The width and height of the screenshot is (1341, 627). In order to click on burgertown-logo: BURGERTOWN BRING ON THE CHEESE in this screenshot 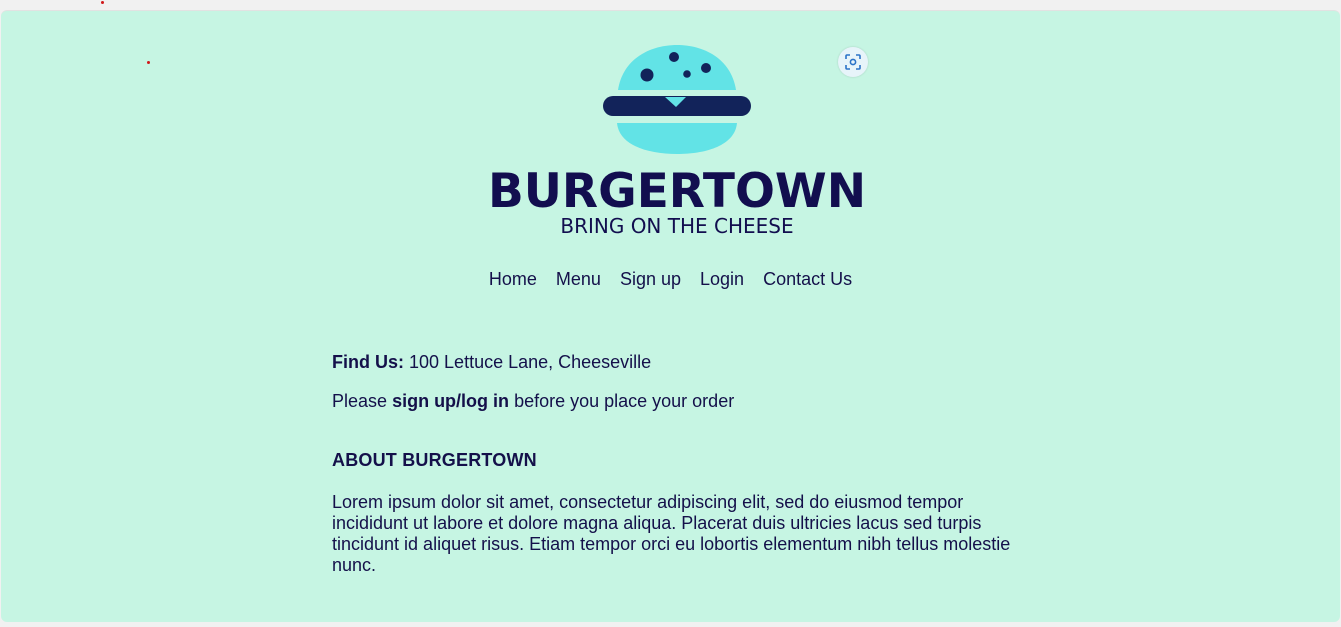, I will do `click(677, 140)`.